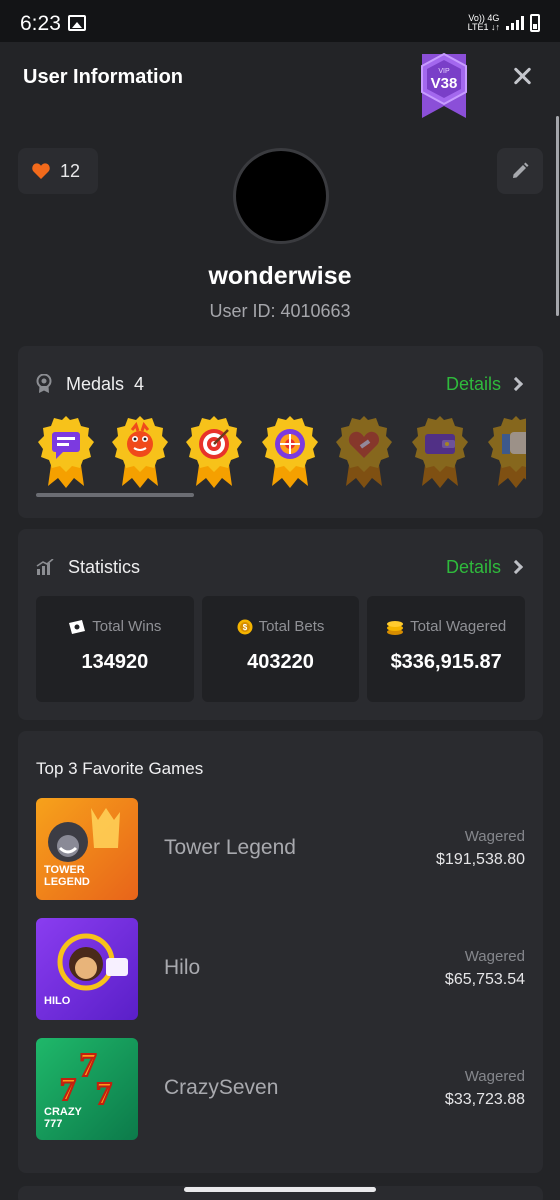  I want to click on like-button: 12, so click(58, 171).